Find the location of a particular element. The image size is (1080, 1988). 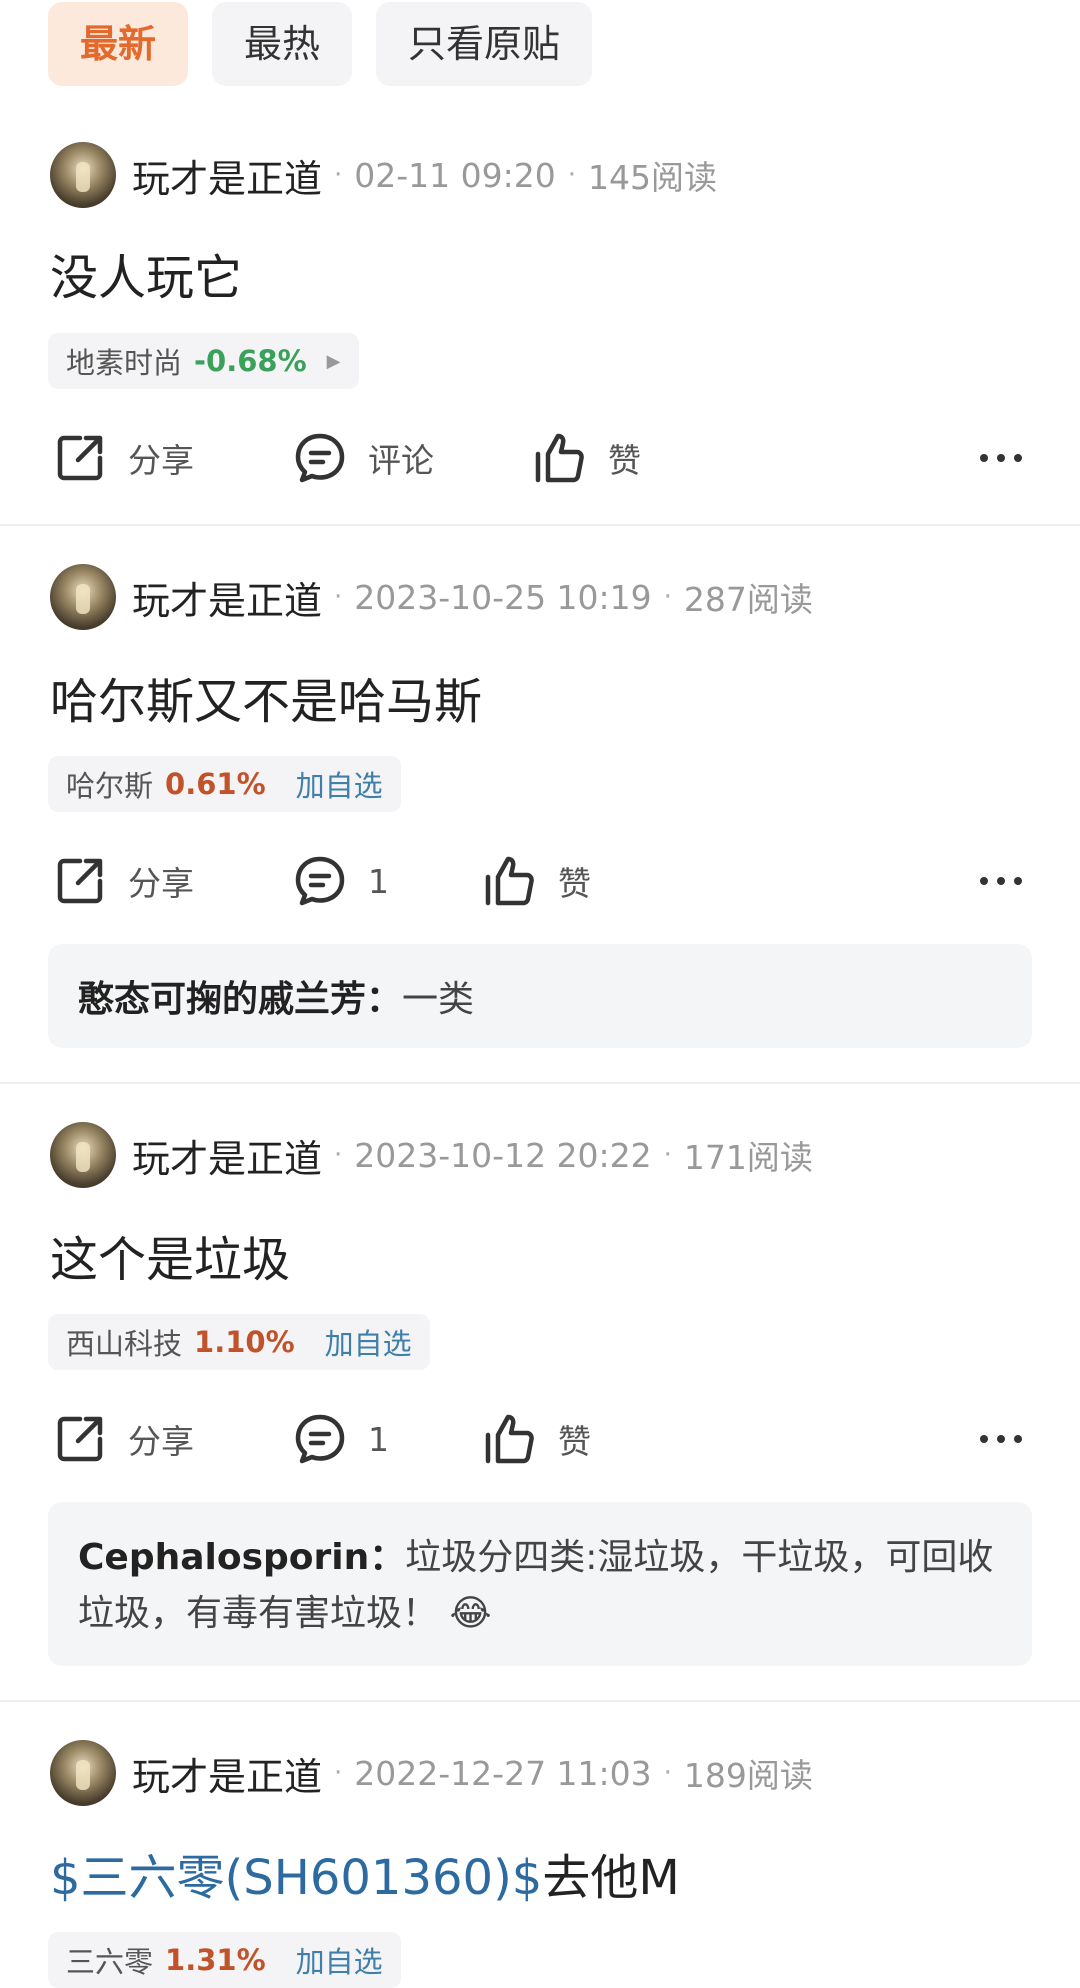

tab-hottest: 最热 is located at coordinates (282, 44).